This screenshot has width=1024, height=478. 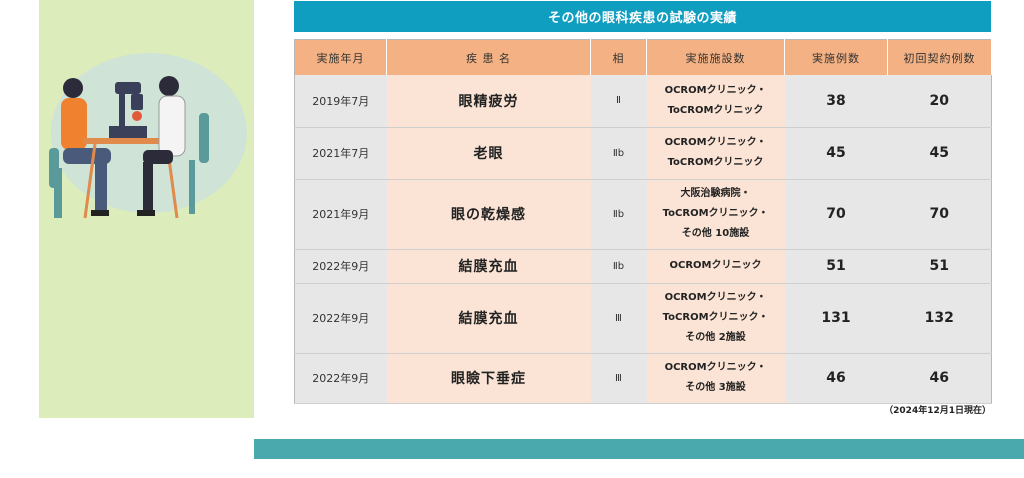 I want to click on site-line: その他 10施設, so click(x=715, y=233).